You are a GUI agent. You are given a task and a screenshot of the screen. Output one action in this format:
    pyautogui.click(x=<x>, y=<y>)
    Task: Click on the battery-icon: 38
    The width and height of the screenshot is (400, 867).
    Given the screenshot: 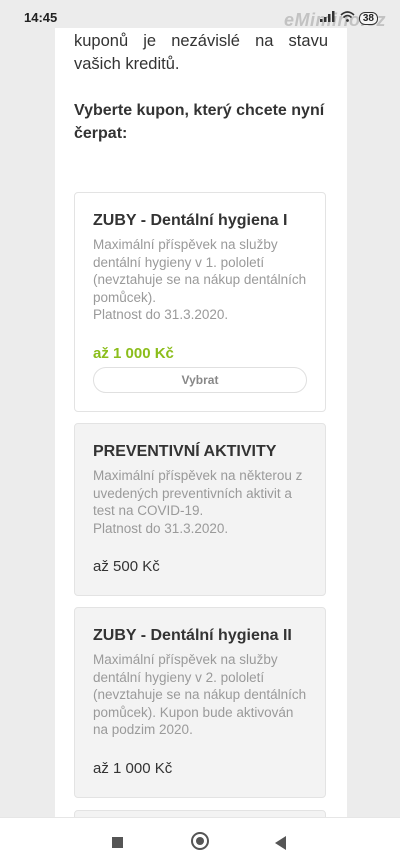 What is the action you would take?
    pyautogui.click(x=368, y=18)
    